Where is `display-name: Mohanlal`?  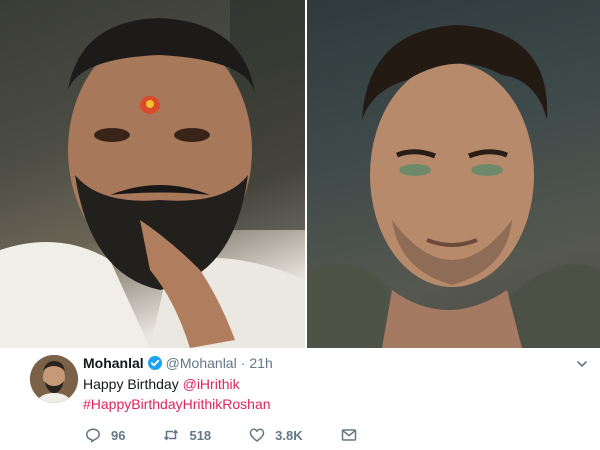
display-name: Mohanlal is located at coordinates (113, 363).